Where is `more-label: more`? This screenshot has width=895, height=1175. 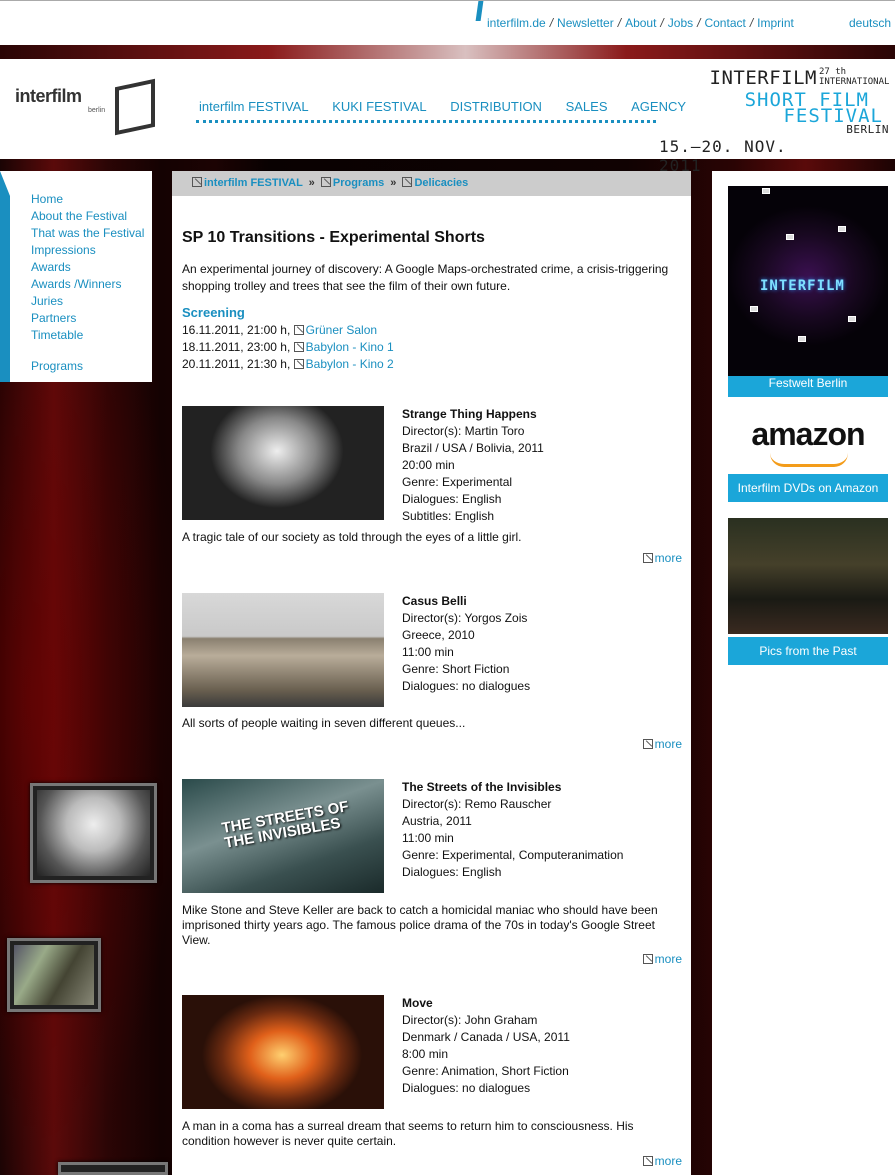
more-label: more is located at coordinates (668, 558).